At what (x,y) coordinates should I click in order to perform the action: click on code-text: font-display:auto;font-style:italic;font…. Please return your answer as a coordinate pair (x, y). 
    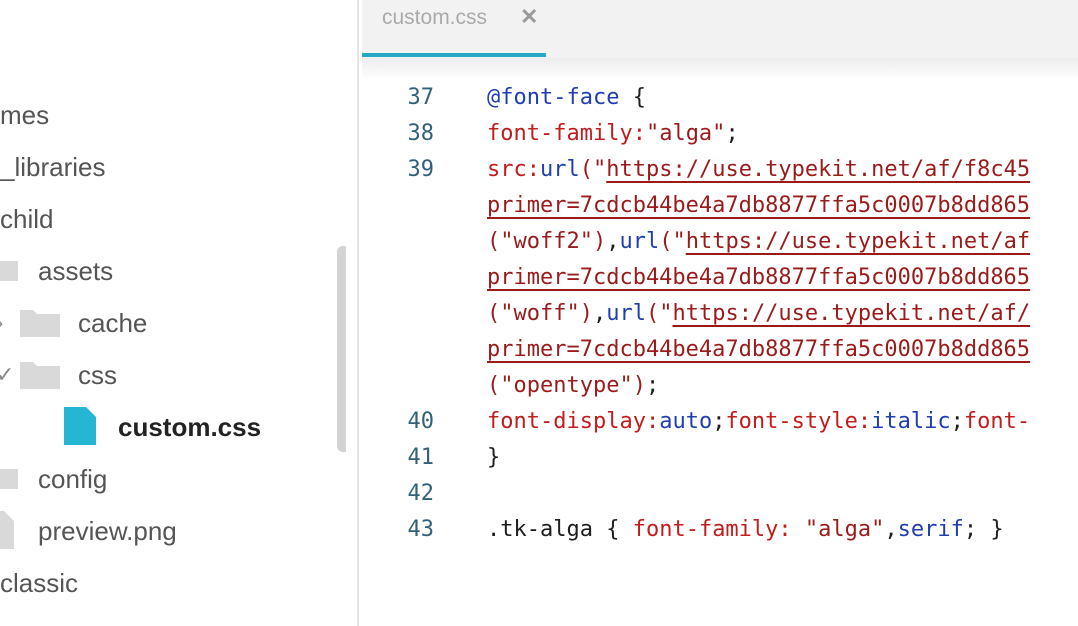
    Looking at the image, I should click on (758, 422).